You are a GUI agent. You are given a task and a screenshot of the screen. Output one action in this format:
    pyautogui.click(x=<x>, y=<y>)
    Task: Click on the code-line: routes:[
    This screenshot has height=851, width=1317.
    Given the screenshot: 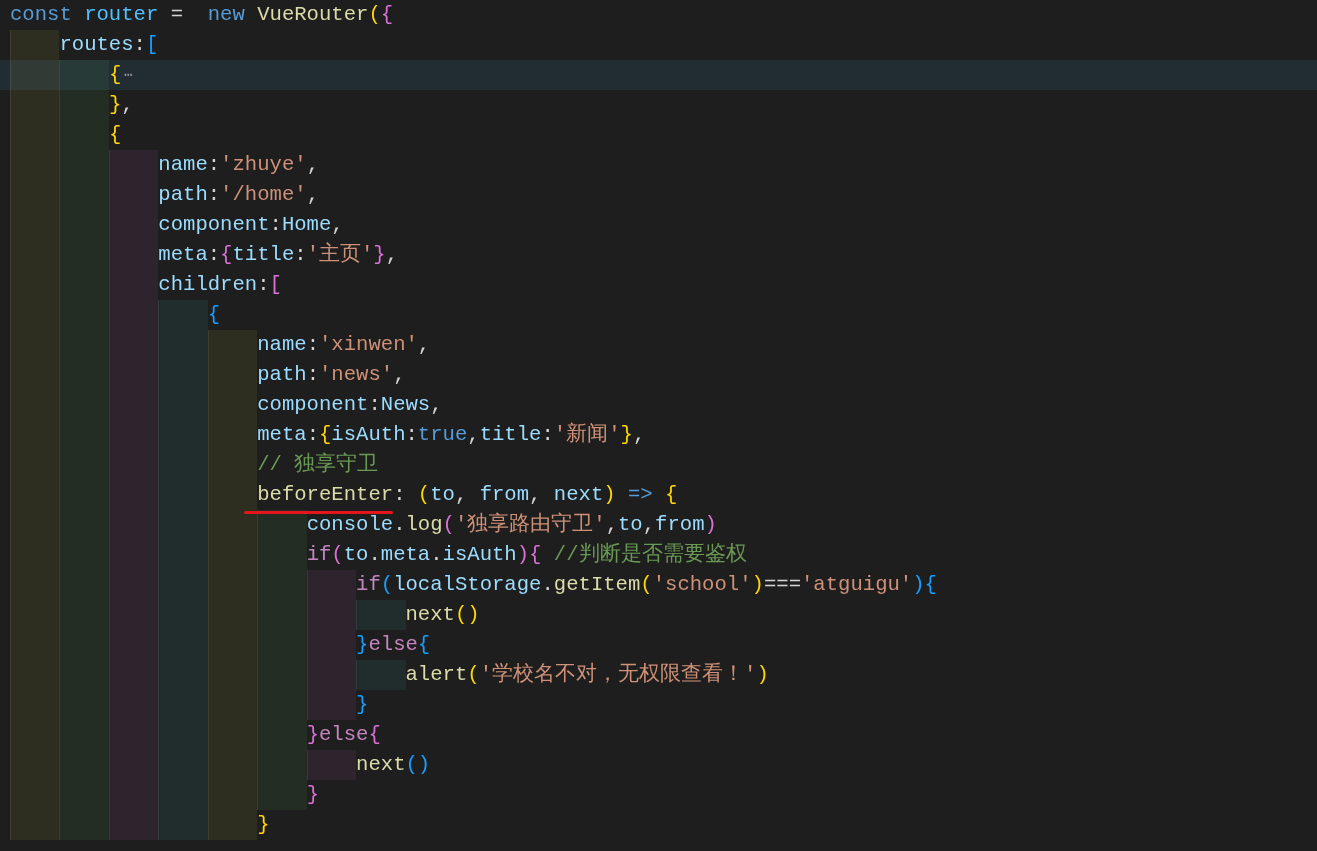 What is the action you would take?
    pyautogui.click(x=109, y=45)
    